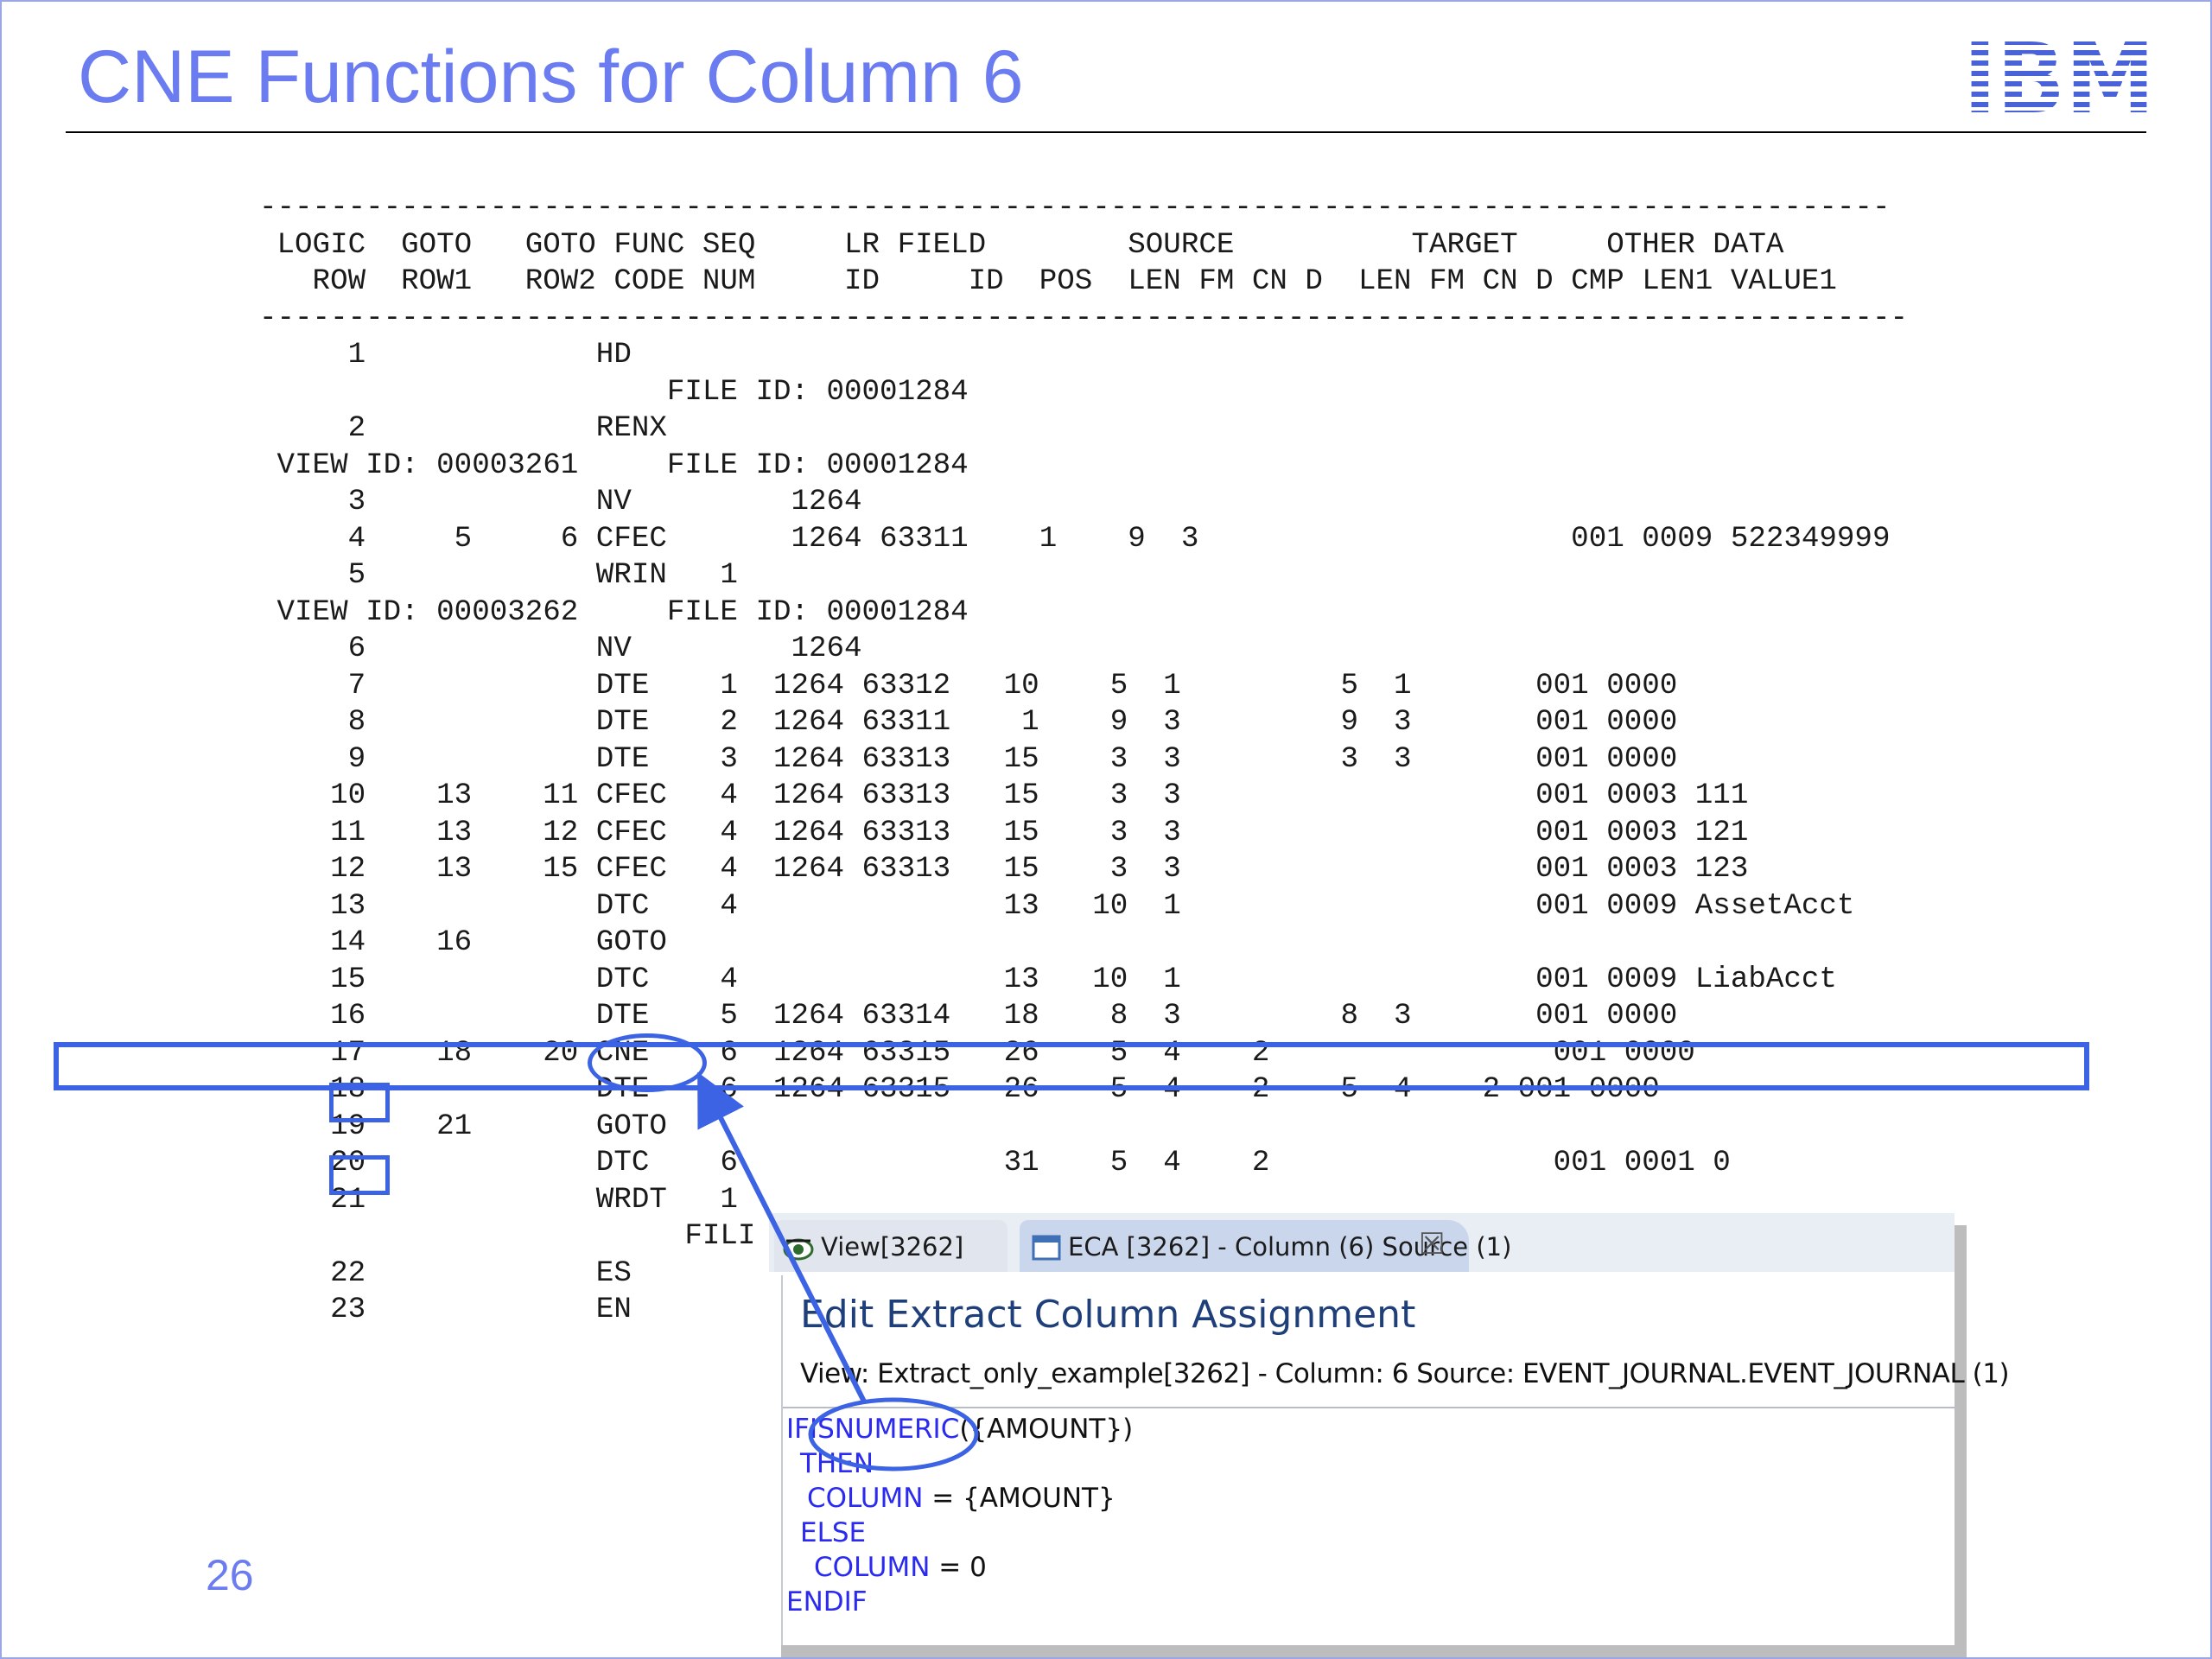  I want to click on tab-view: View[3262], so click(890, 1246).